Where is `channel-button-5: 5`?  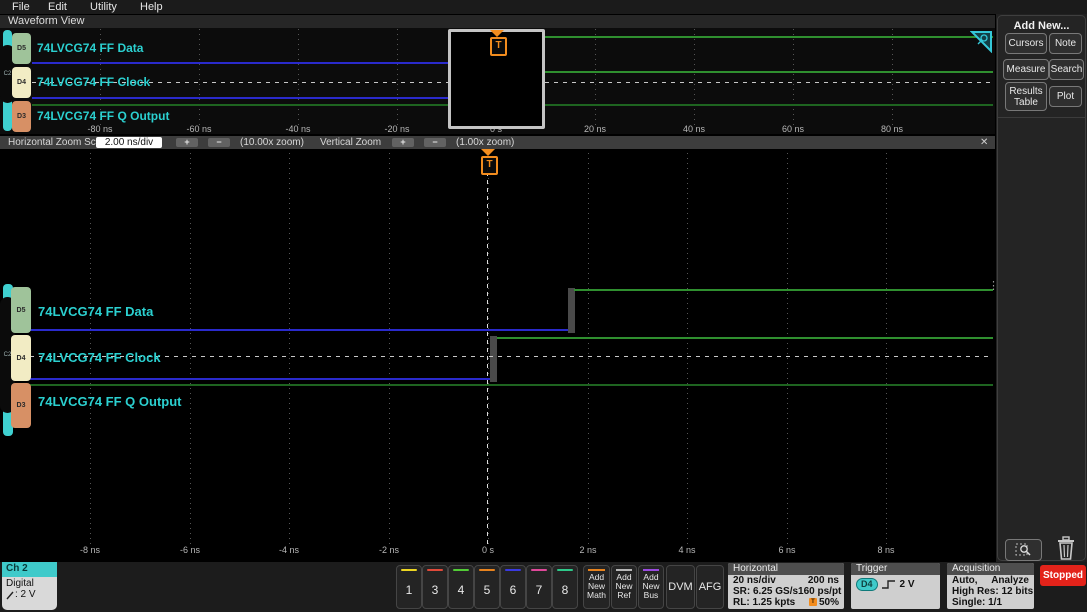
channel-button-5: 5 is located at coordinates (487, 587).